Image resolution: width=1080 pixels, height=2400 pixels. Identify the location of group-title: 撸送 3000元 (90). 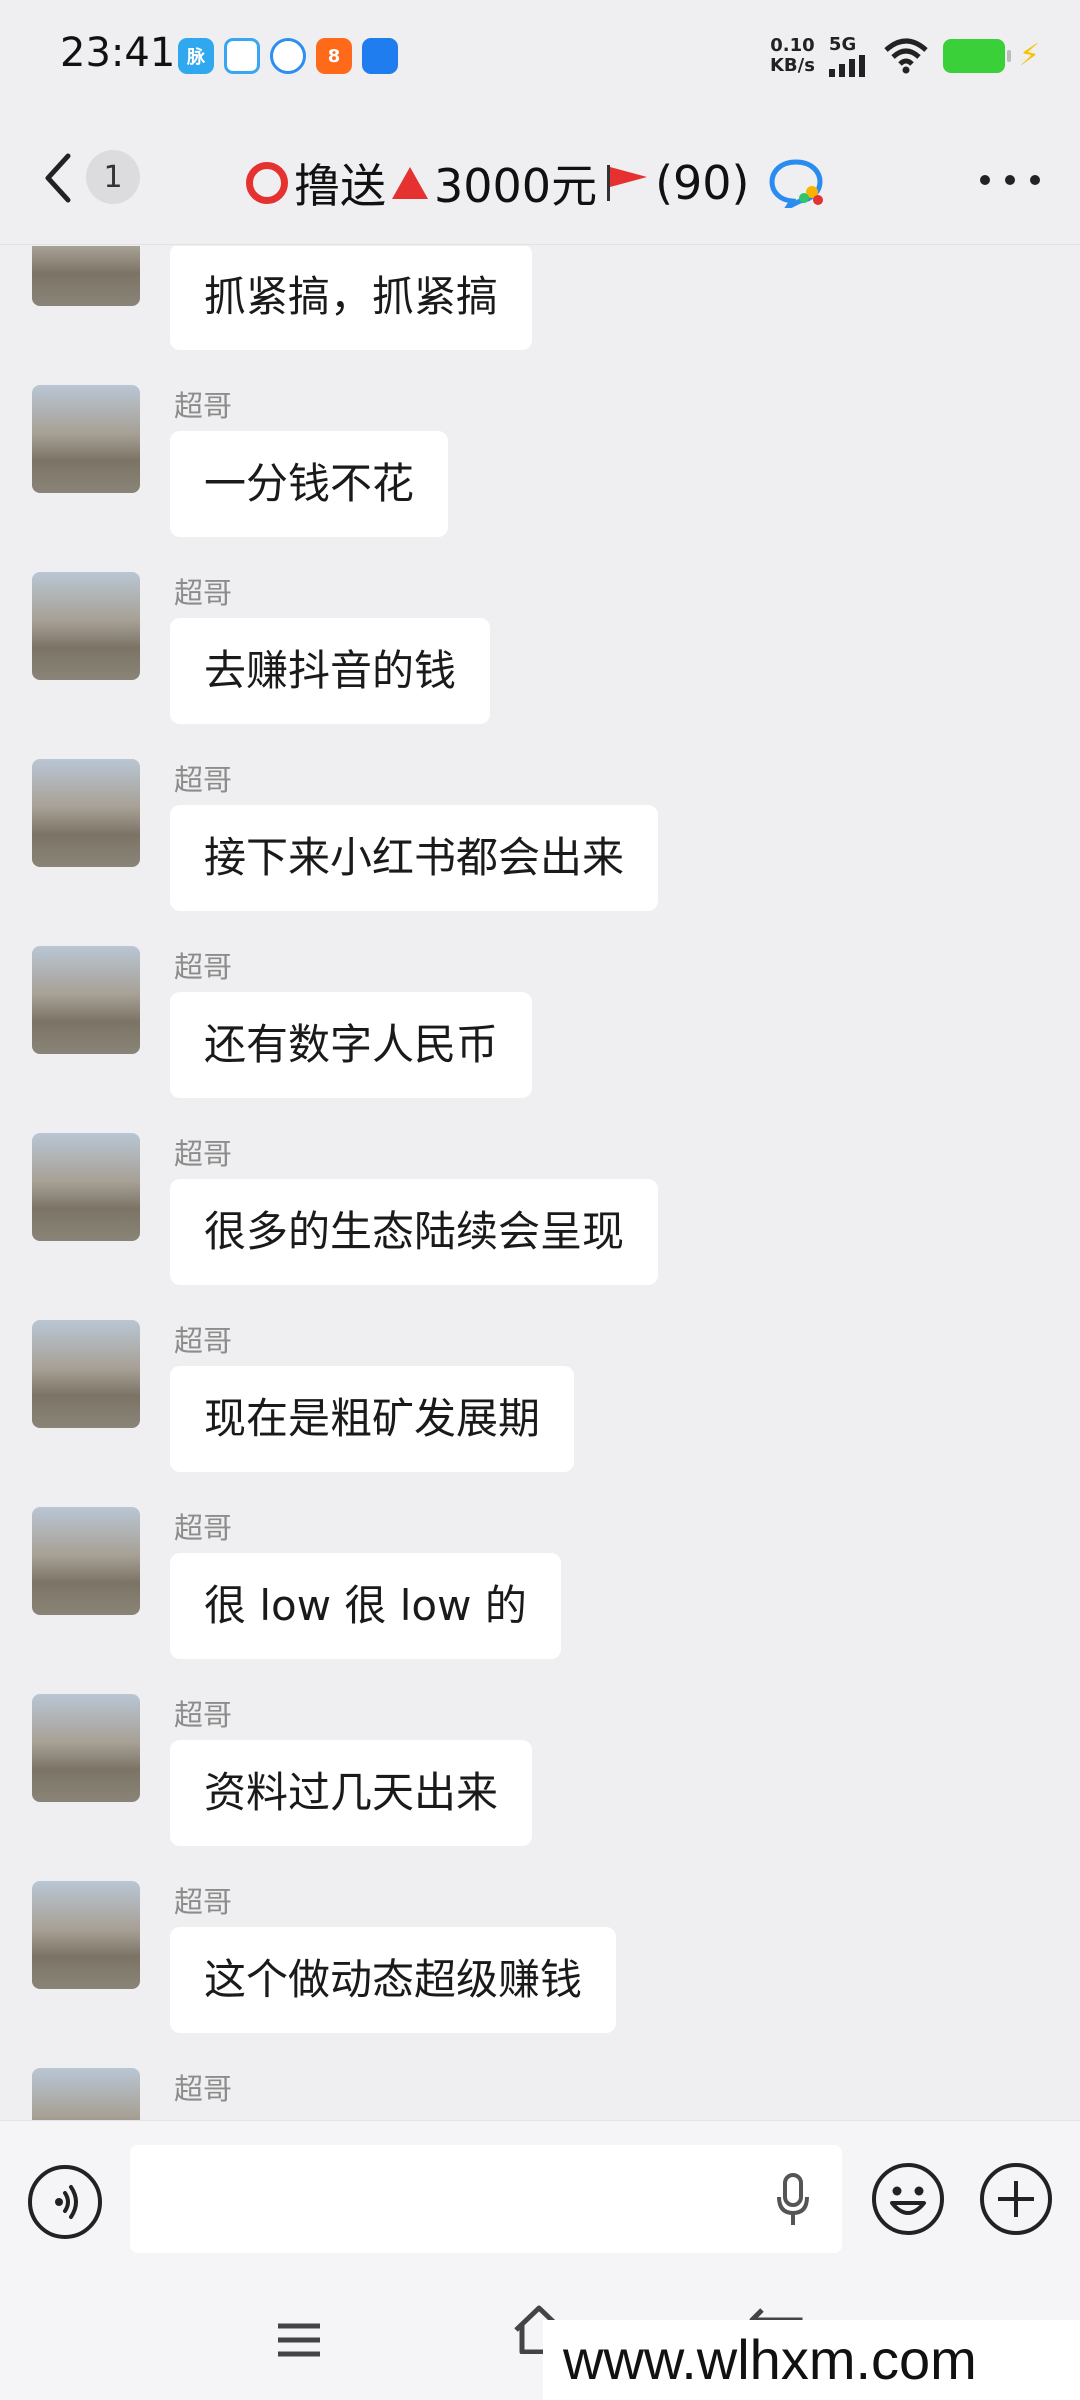
(536, 183).